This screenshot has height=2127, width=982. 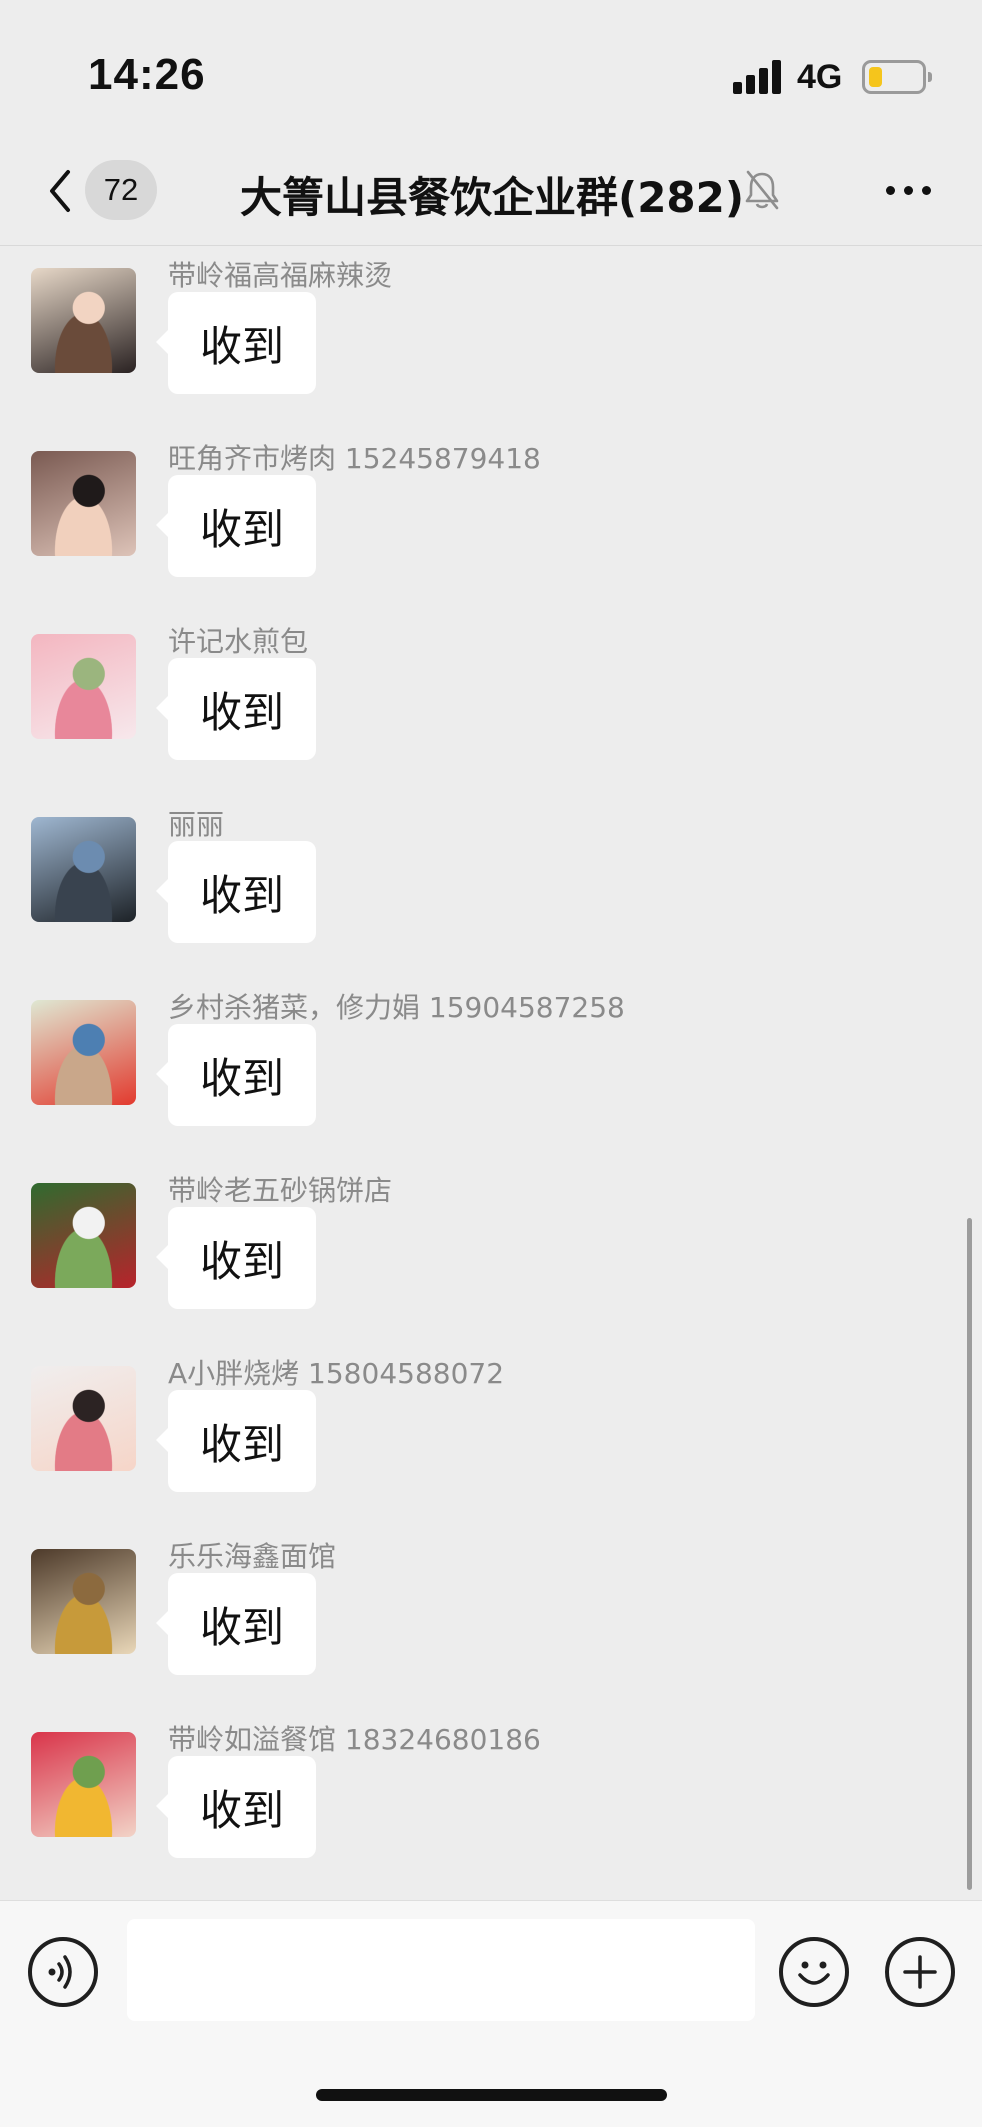 What do you see at coordinates (147, 74) in the screenshot?
I see `status-time: 14:26` at bounding box center [147, 74].